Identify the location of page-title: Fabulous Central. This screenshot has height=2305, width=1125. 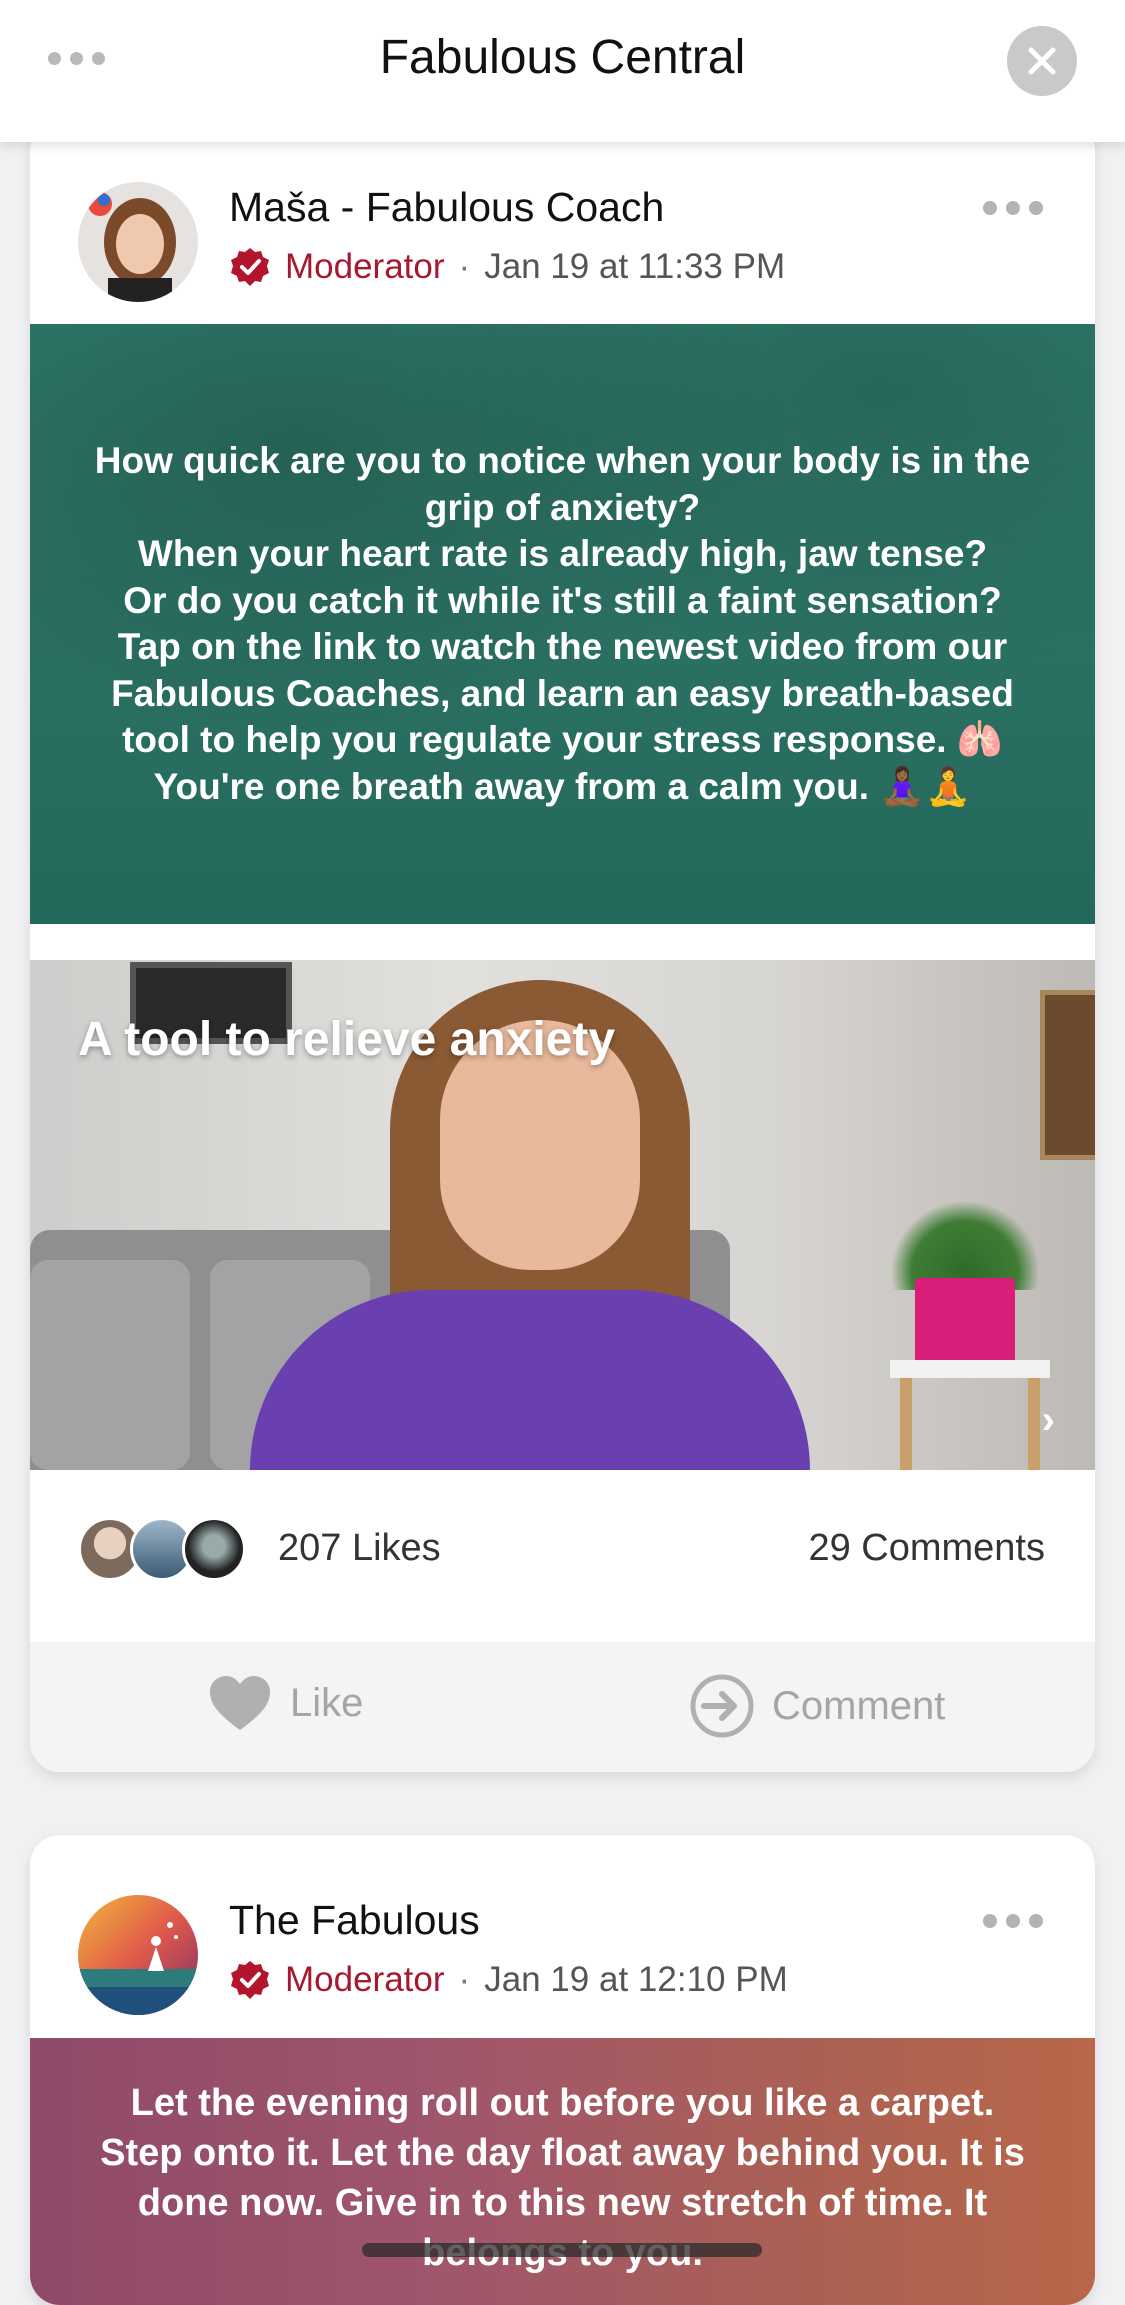
(562, 57).